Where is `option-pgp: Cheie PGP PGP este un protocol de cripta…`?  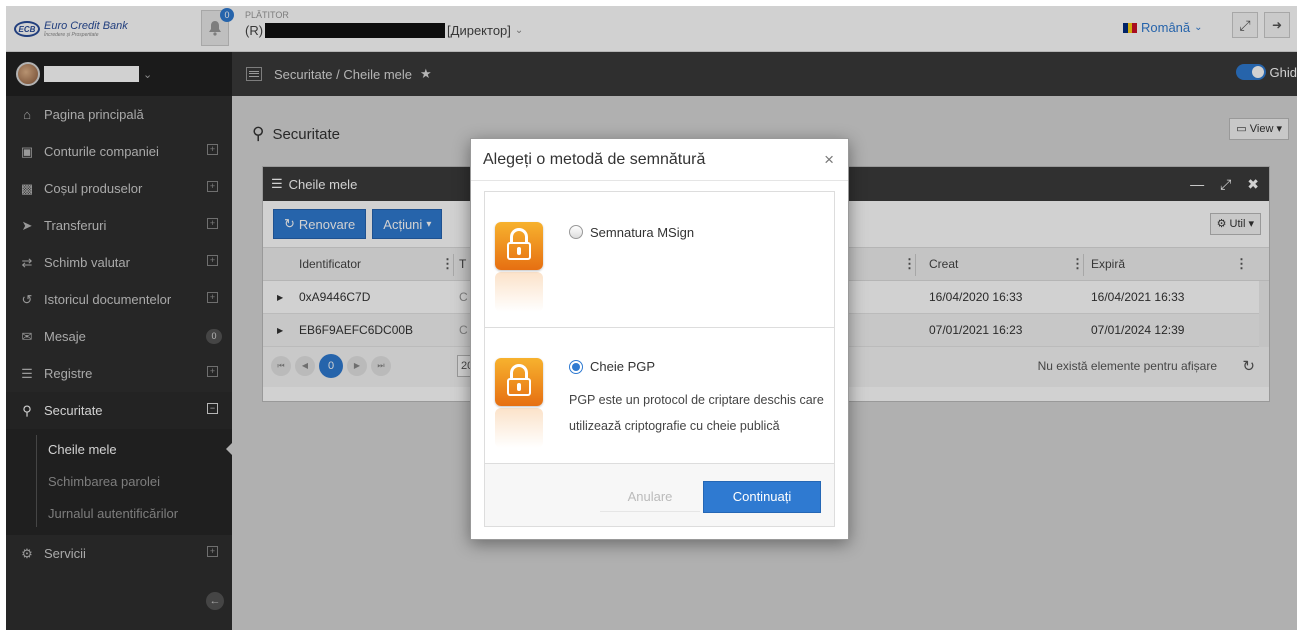 option-pgp: Cheie PGP PGP este un protocol de cripta… is located at coordinates (659, 396).